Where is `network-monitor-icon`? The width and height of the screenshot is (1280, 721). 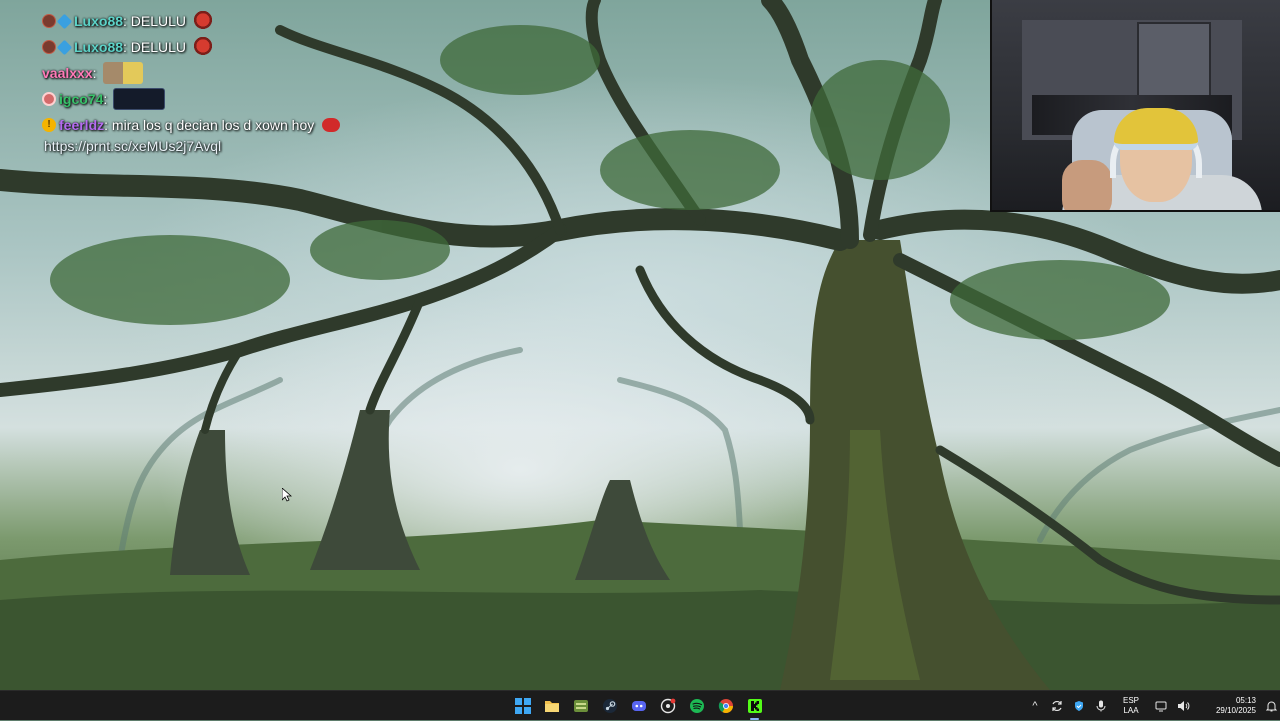
network-monitor-icon is located at coordinates (1161, 706).